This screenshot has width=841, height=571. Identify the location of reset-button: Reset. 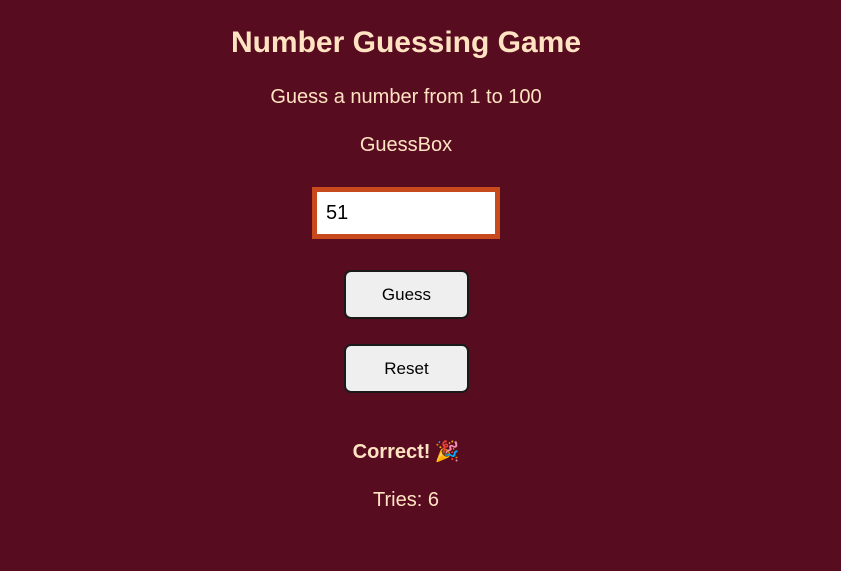
(406, 368).